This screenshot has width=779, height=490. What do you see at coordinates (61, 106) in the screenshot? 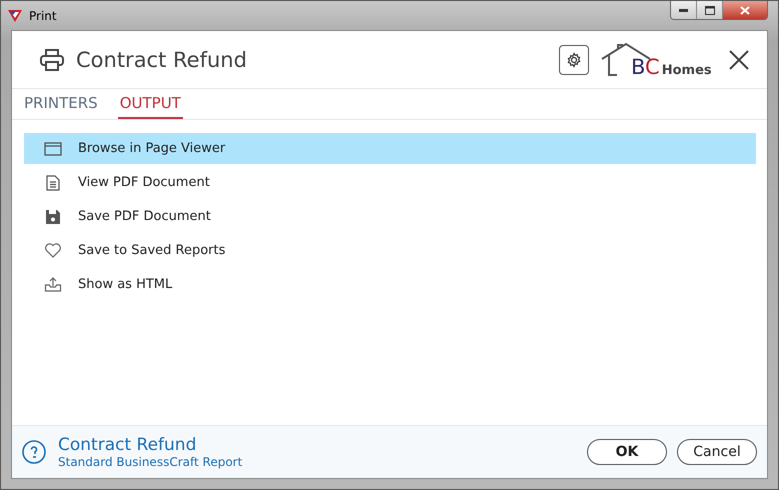
I see `tab: PRINTERS` at bounding box center [61, 106].